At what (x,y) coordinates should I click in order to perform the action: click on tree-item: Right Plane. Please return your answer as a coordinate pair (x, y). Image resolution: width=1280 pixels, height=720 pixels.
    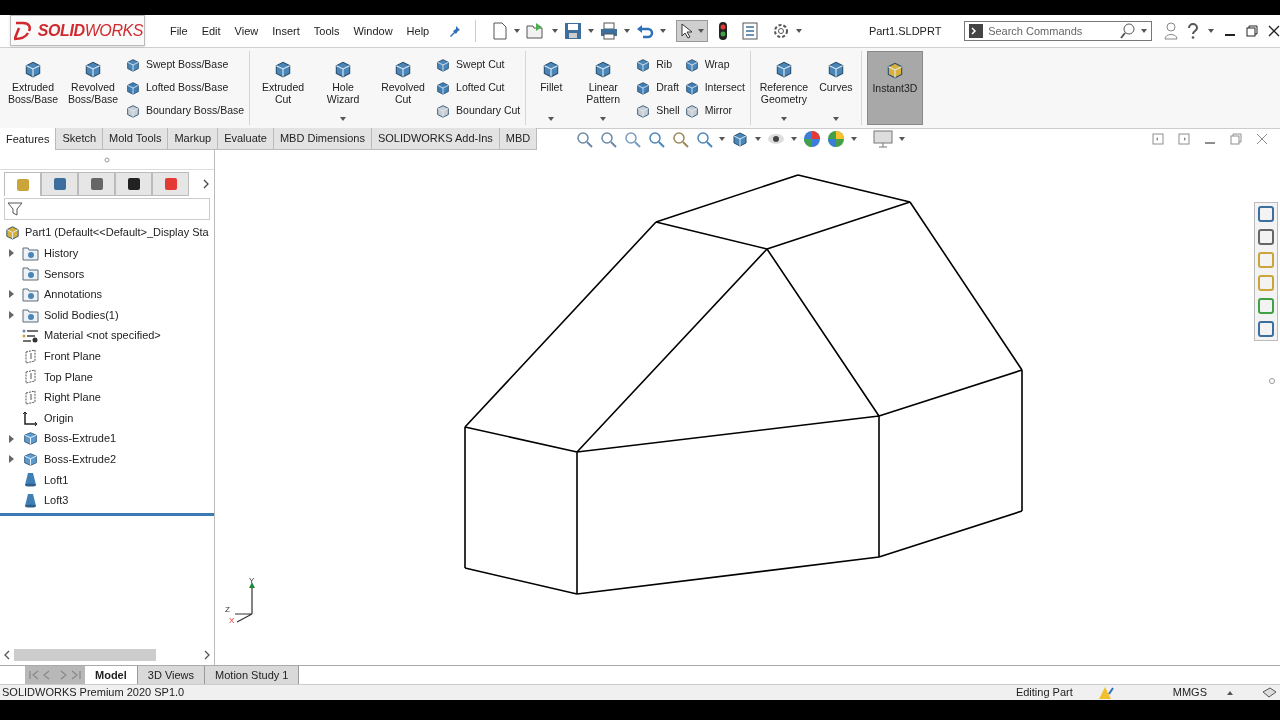
    Looking at the image, I should click on (107, 397).